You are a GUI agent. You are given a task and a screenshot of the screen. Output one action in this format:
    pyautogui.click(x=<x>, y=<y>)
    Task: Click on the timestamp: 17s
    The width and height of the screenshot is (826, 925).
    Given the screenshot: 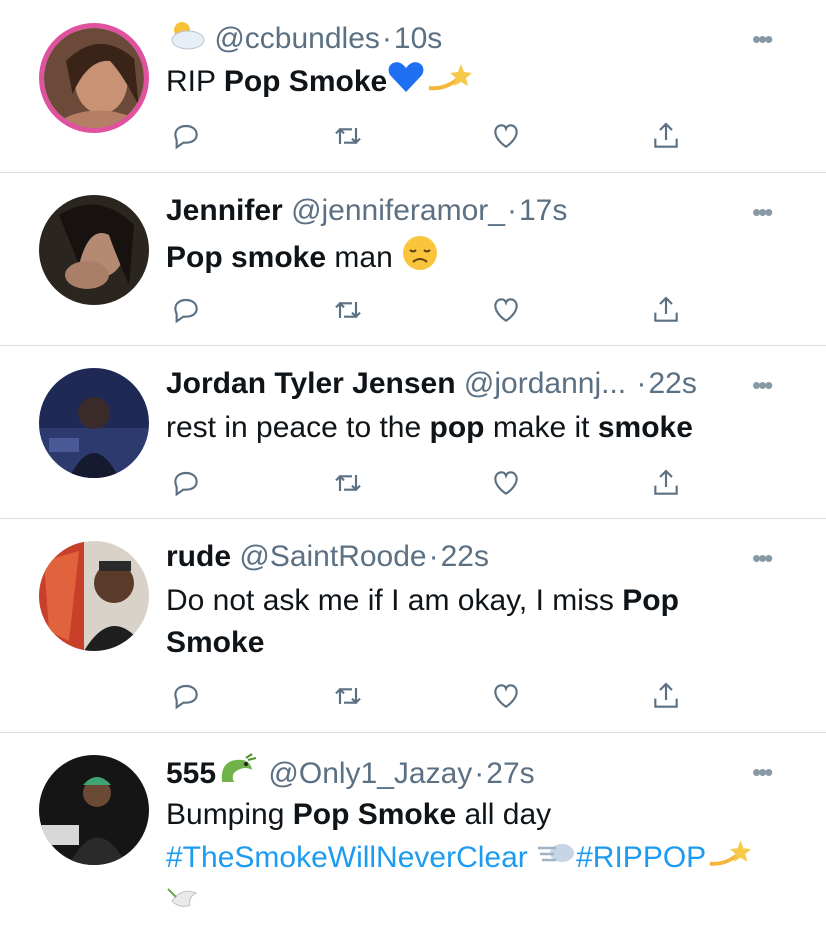 What is the action you would take?
    pyautogui.click(x=543, y=210)
    